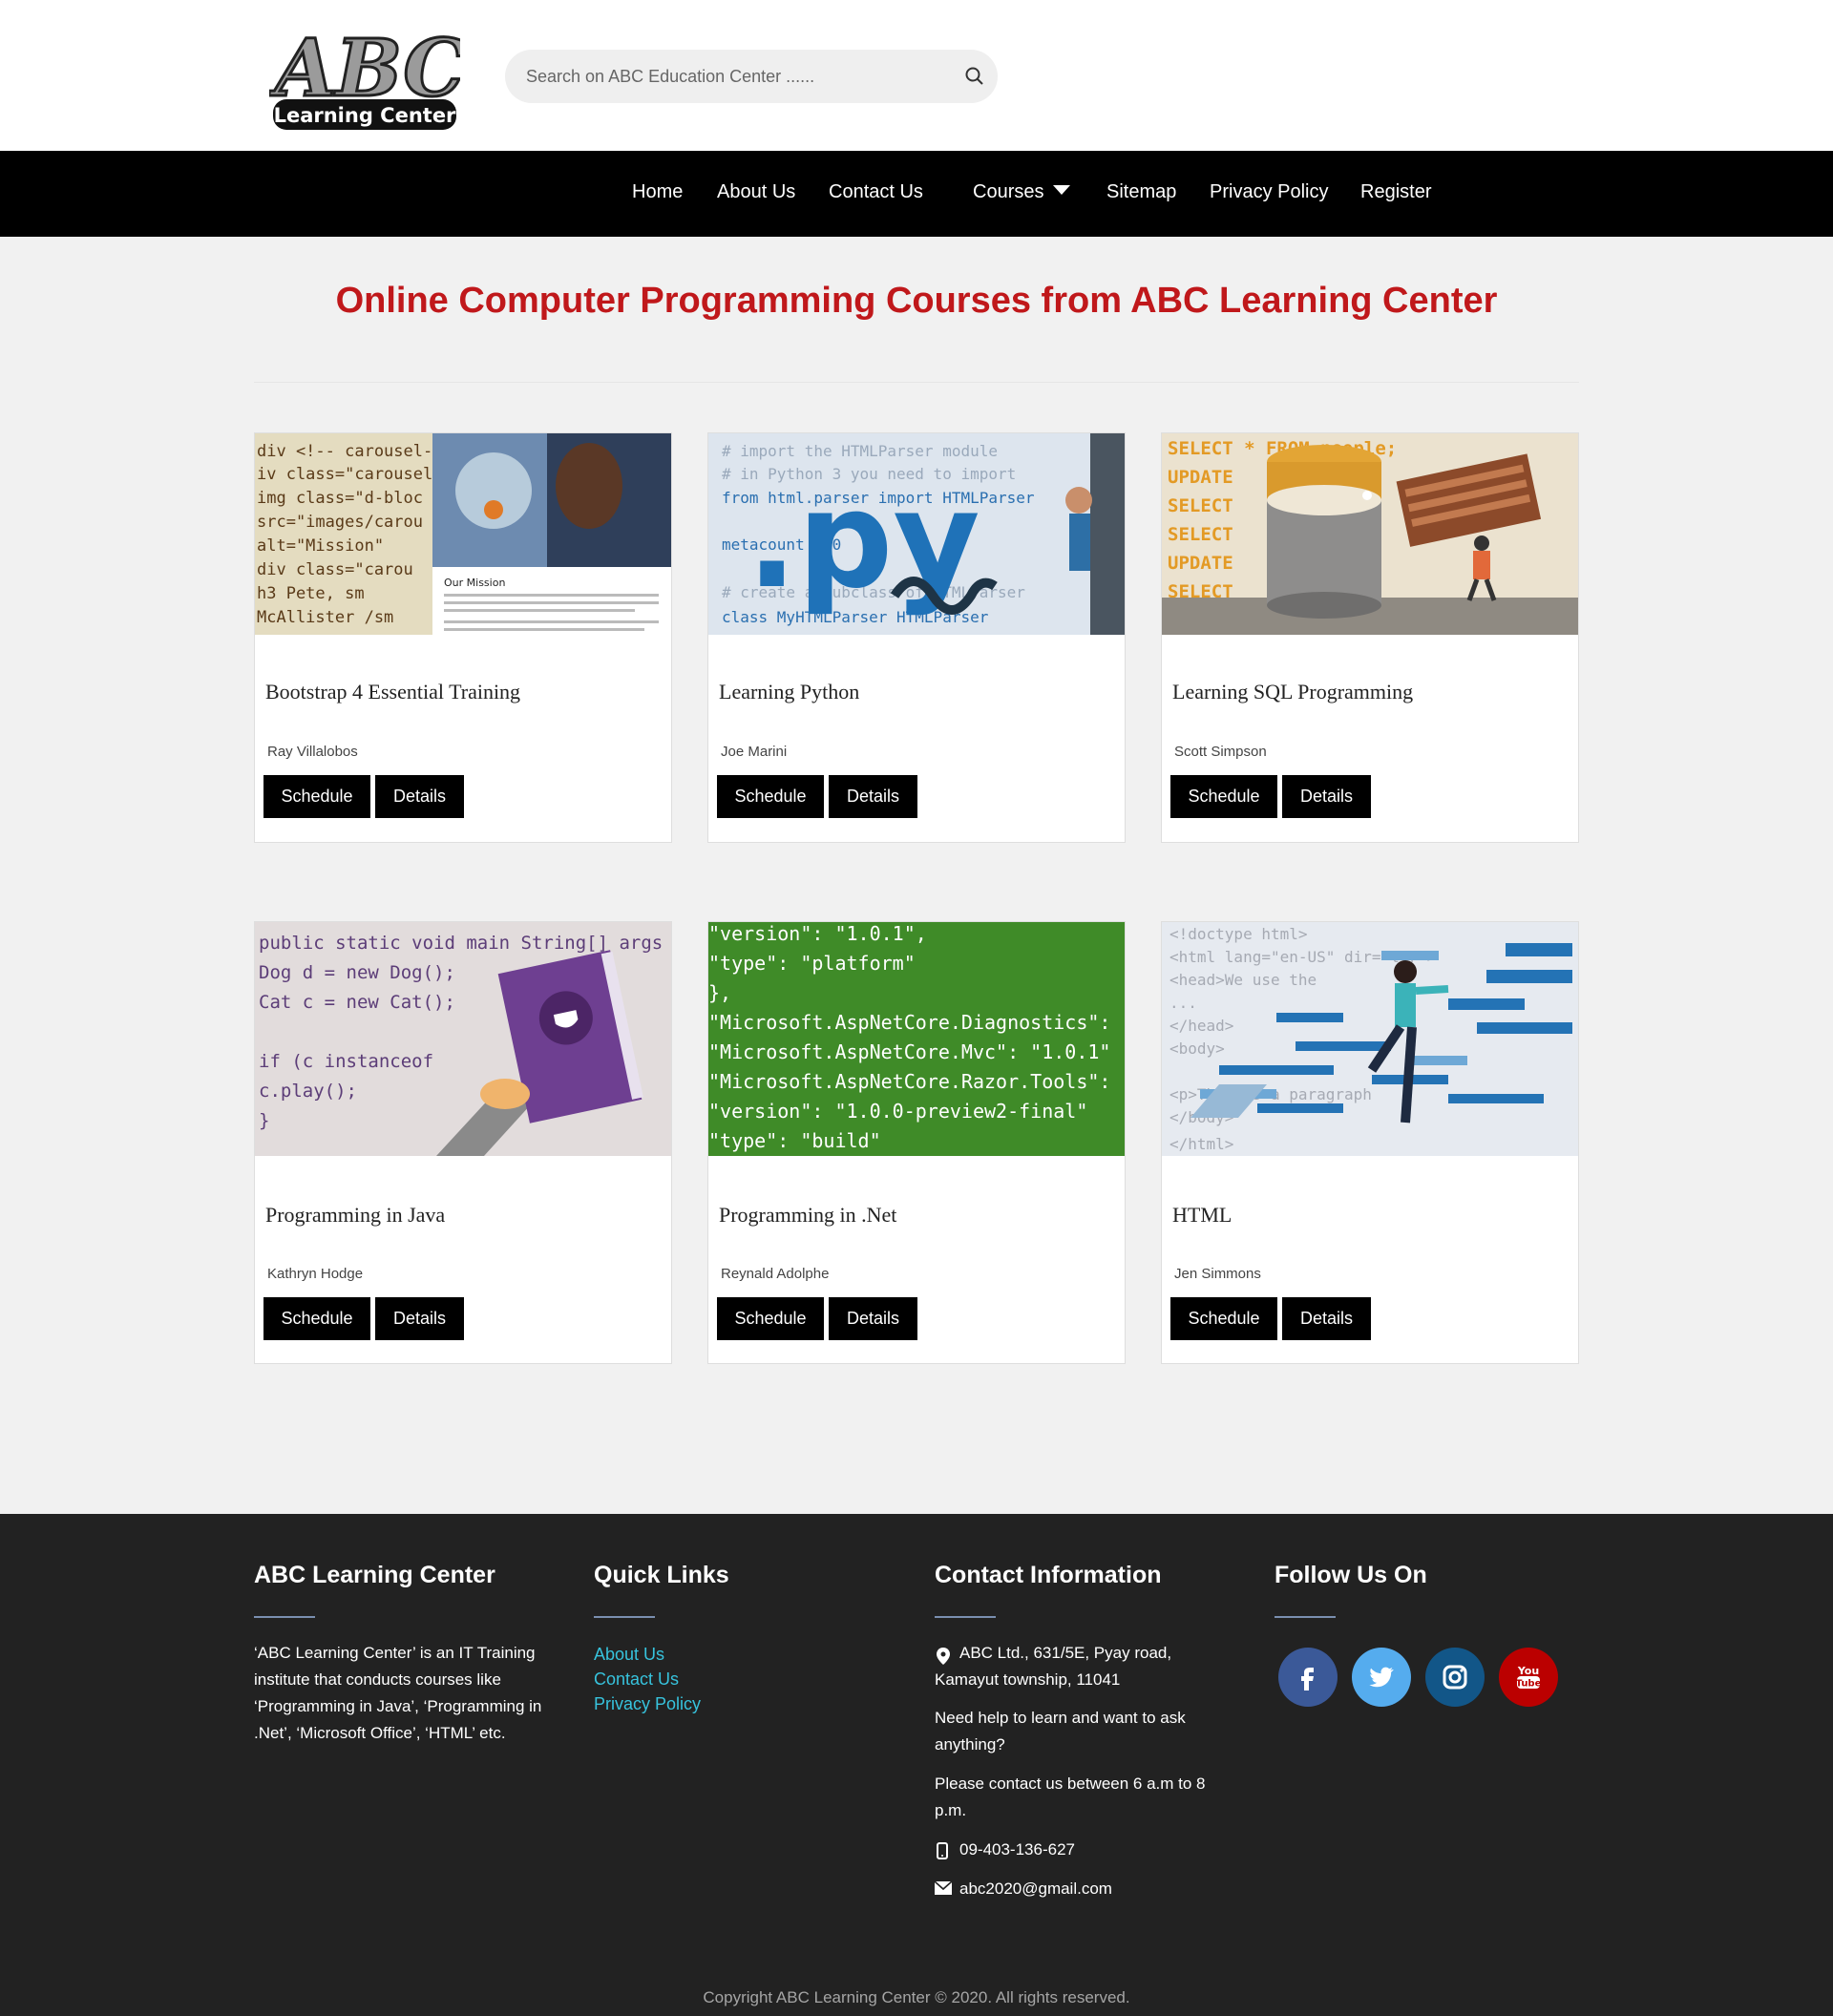 The height and width of the screenshot is (2016, 1833). I want to click on course-author: Jen Simmons, so click(1217, 1274).